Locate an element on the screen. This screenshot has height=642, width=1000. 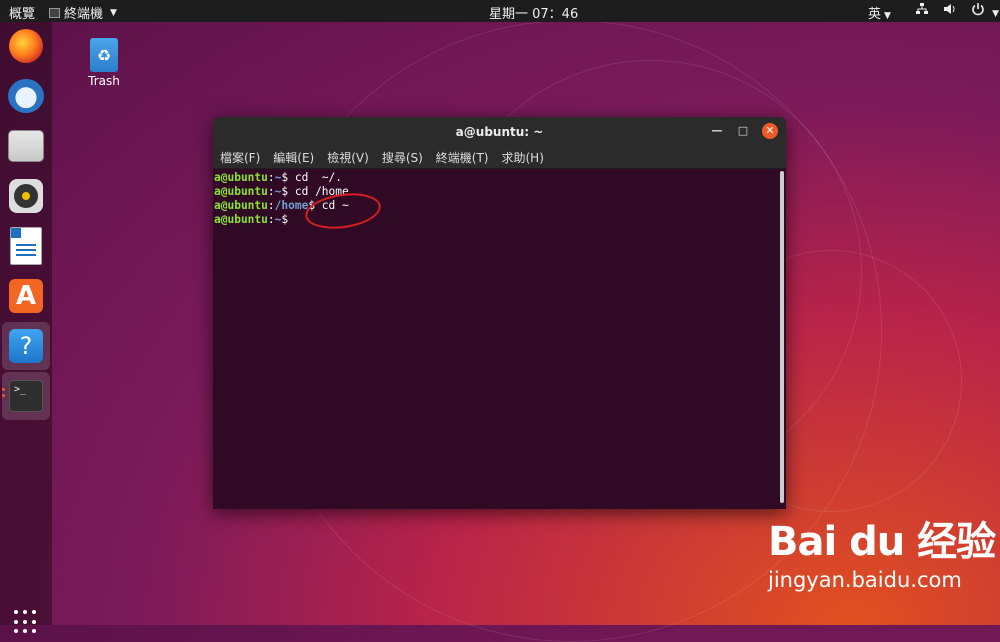
menu-edit: 編輯(E) is located at coordinates (293, 157).